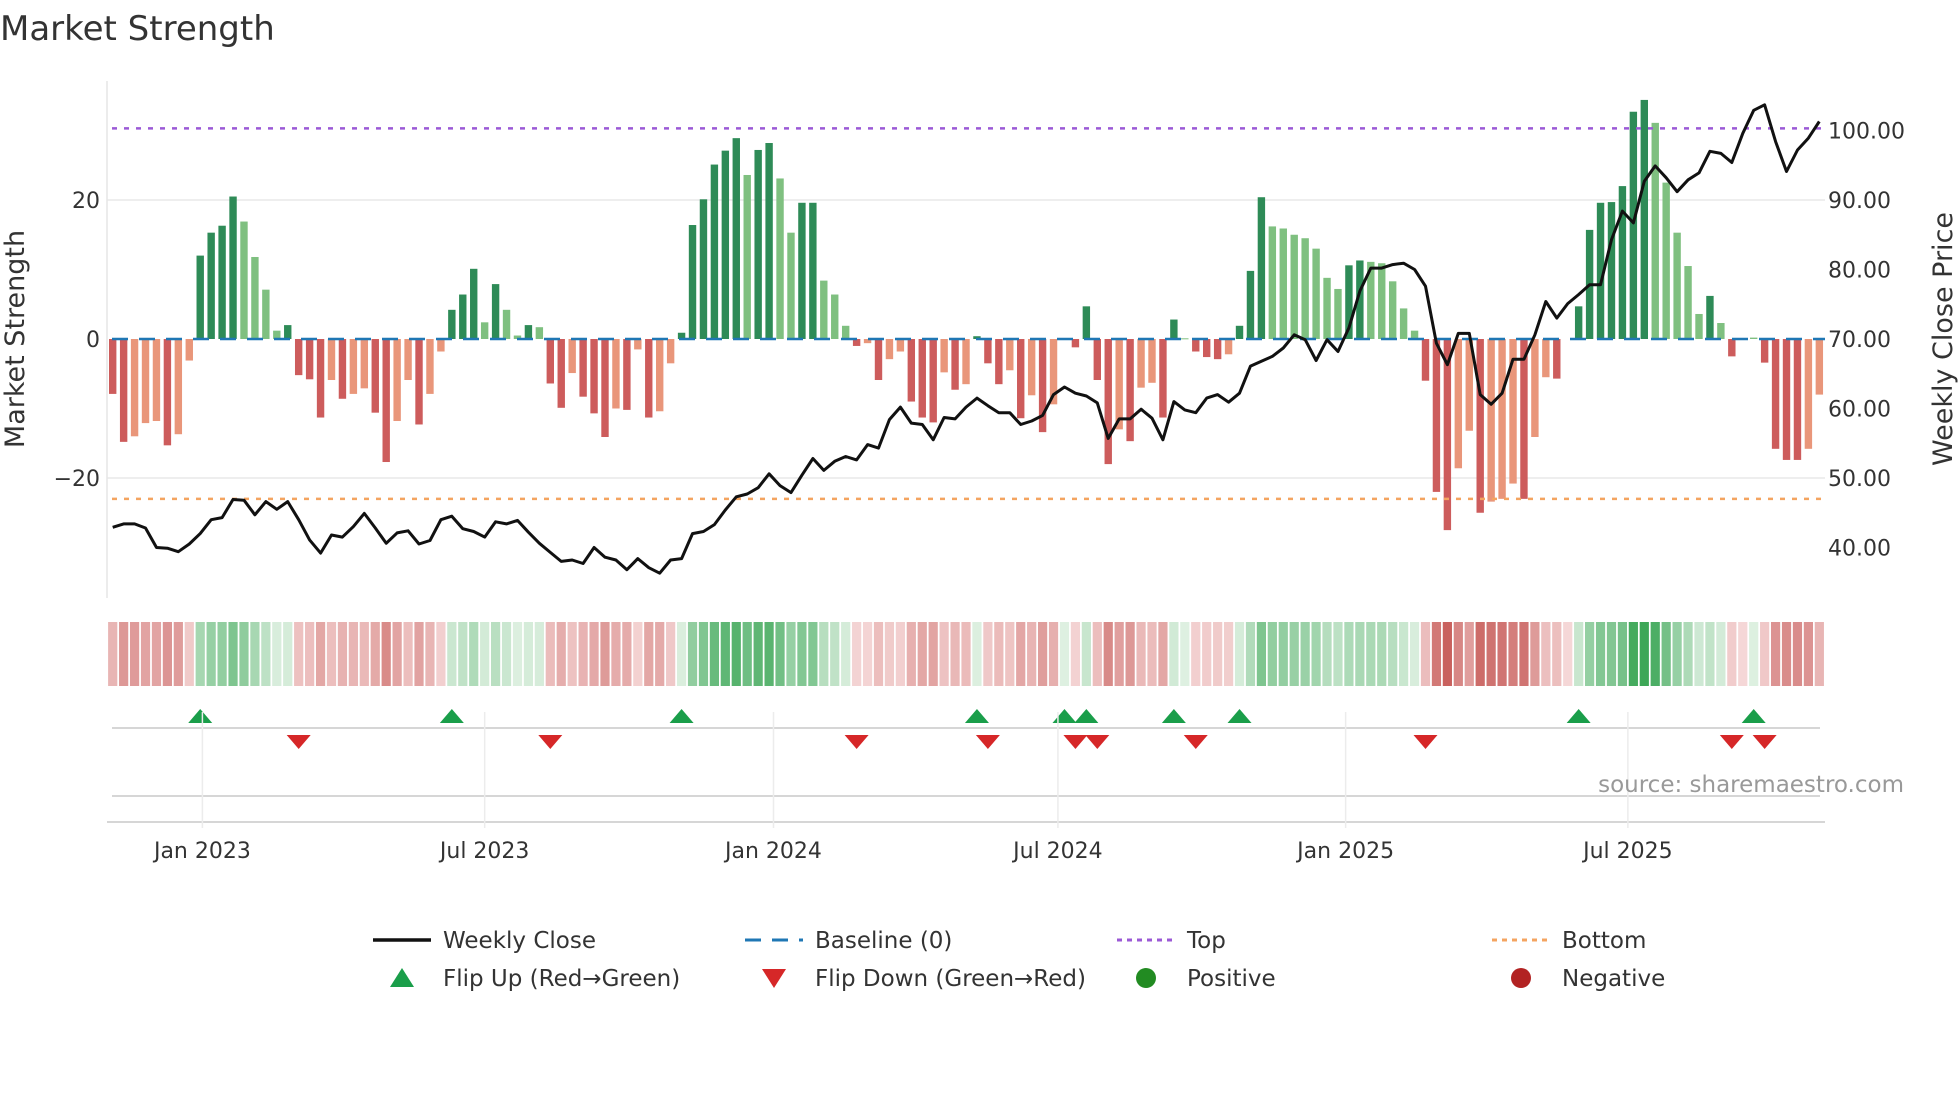 The image size is (1960, 1102). Describe the element at coordinates (1866, 132) in the screenshot. I see `y2-tick-label: 100.00` at that location.